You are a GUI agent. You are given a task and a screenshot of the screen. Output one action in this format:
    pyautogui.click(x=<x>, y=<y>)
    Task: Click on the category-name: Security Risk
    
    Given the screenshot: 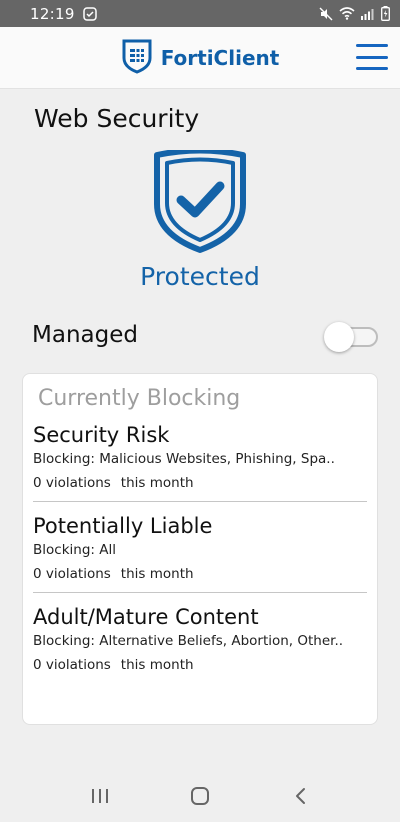 What is the action you would take?
    pyautogui.click(x=101, y=435)
    